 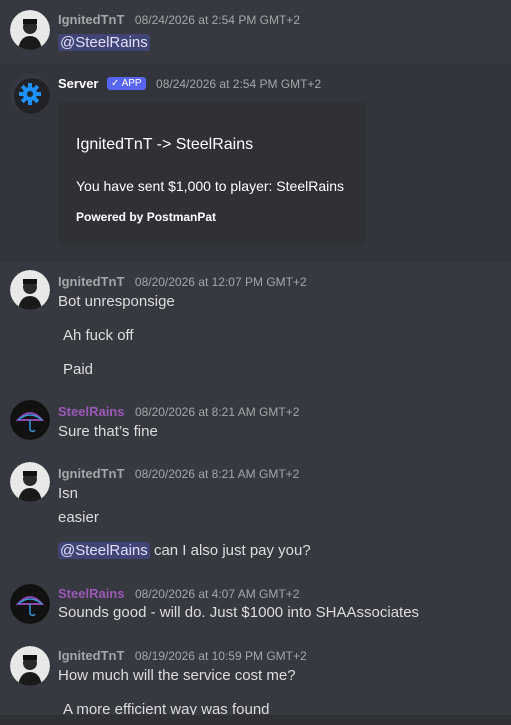 What do you see at coordinates (116, 301) in the screenshot?
I see `message-text: Bot unresponsige` at bounding box center [116, 301].